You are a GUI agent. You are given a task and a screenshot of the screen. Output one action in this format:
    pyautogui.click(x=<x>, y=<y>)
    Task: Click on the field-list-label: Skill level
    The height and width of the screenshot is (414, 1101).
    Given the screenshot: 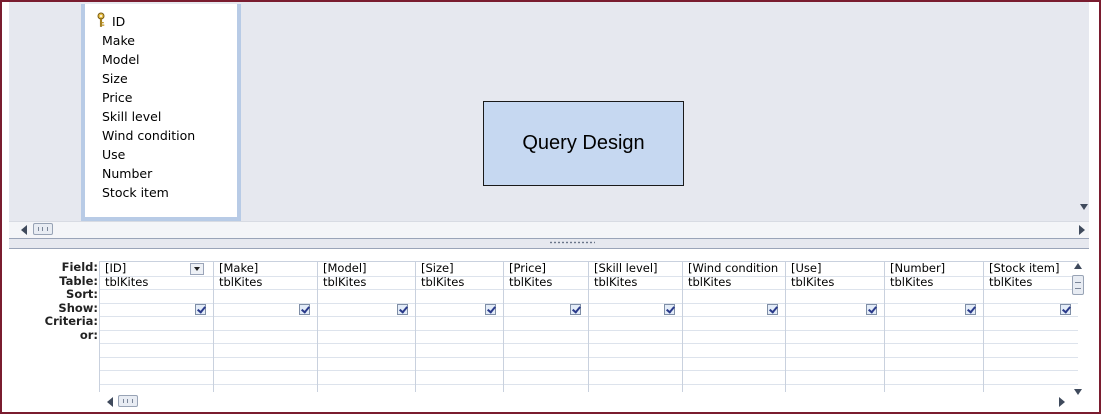 What is the action you would take?
    pyautogui.click(x=132, y=116)
    